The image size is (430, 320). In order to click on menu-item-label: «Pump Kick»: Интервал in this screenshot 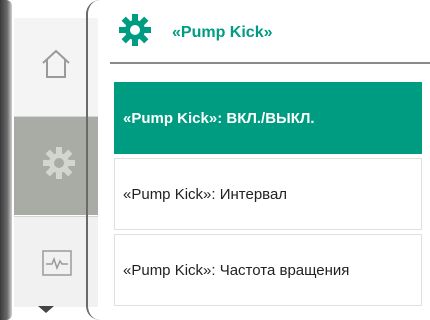, I will do `click(205, 194)`.